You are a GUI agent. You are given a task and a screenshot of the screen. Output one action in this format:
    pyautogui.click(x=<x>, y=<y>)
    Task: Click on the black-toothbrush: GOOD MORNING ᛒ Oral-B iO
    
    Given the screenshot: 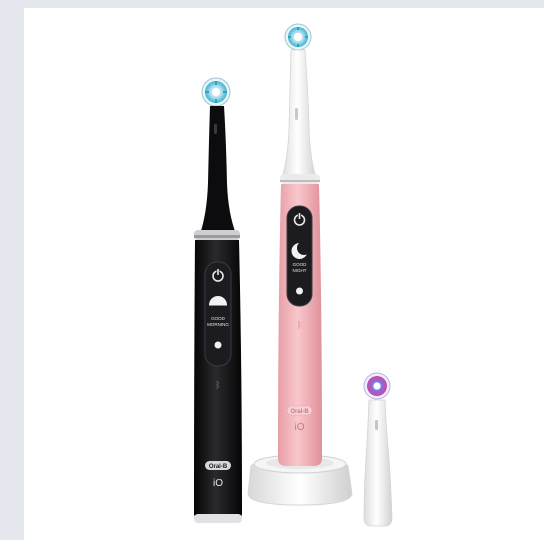 What is the action you would take?
    pyautogui.click(x=218, y=300)
    